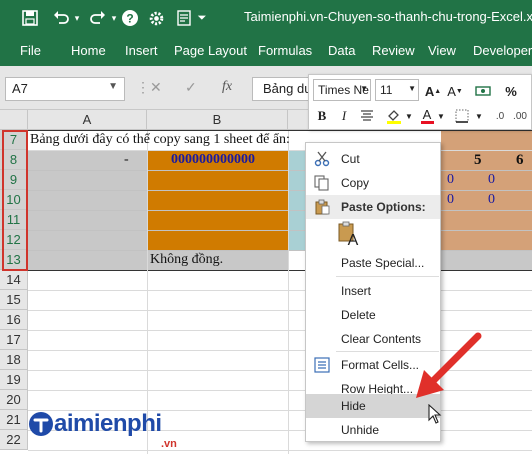 The image size is (532, 454). Describe the element at coordinates (210, 50) in the screenshot. I see `tab-page-layout: Page Layout` at that location.